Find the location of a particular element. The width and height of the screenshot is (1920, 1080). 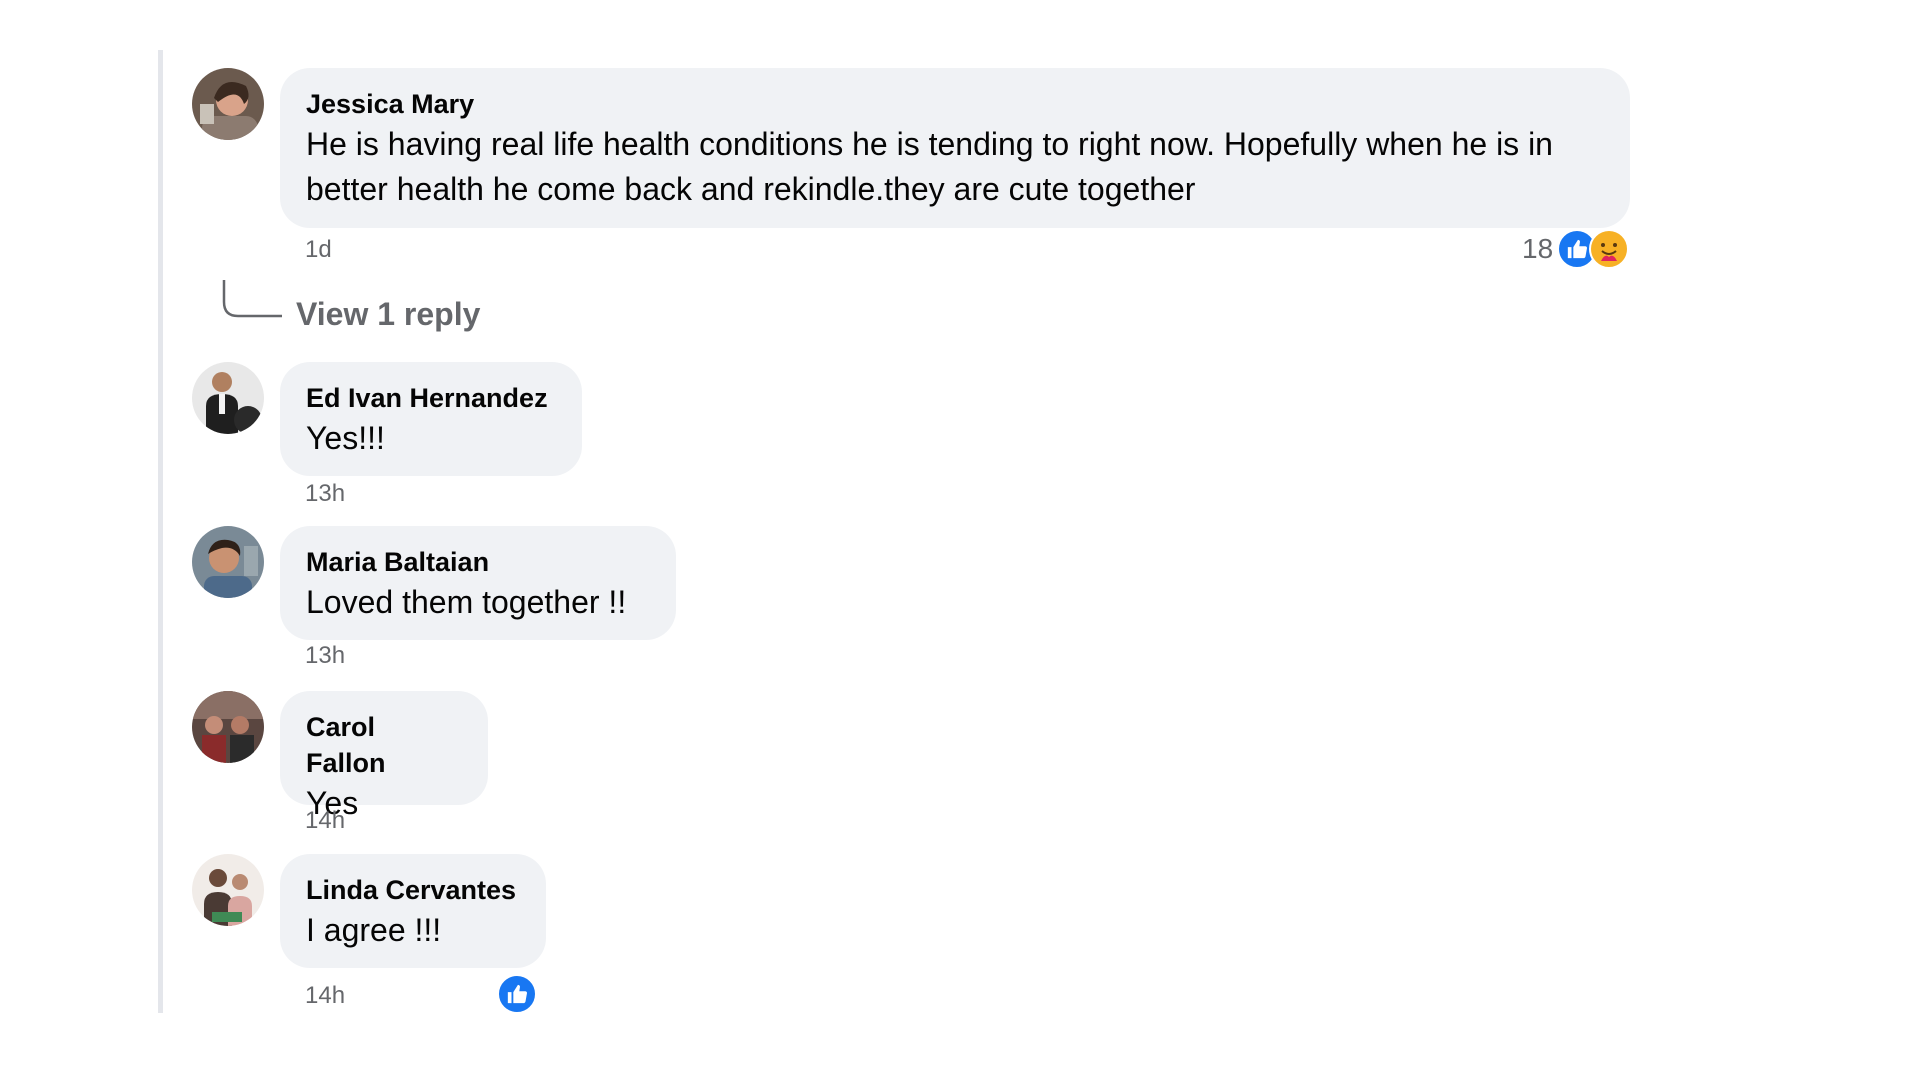

comment-text: I agree !!! is located at coordinates (374, 930).